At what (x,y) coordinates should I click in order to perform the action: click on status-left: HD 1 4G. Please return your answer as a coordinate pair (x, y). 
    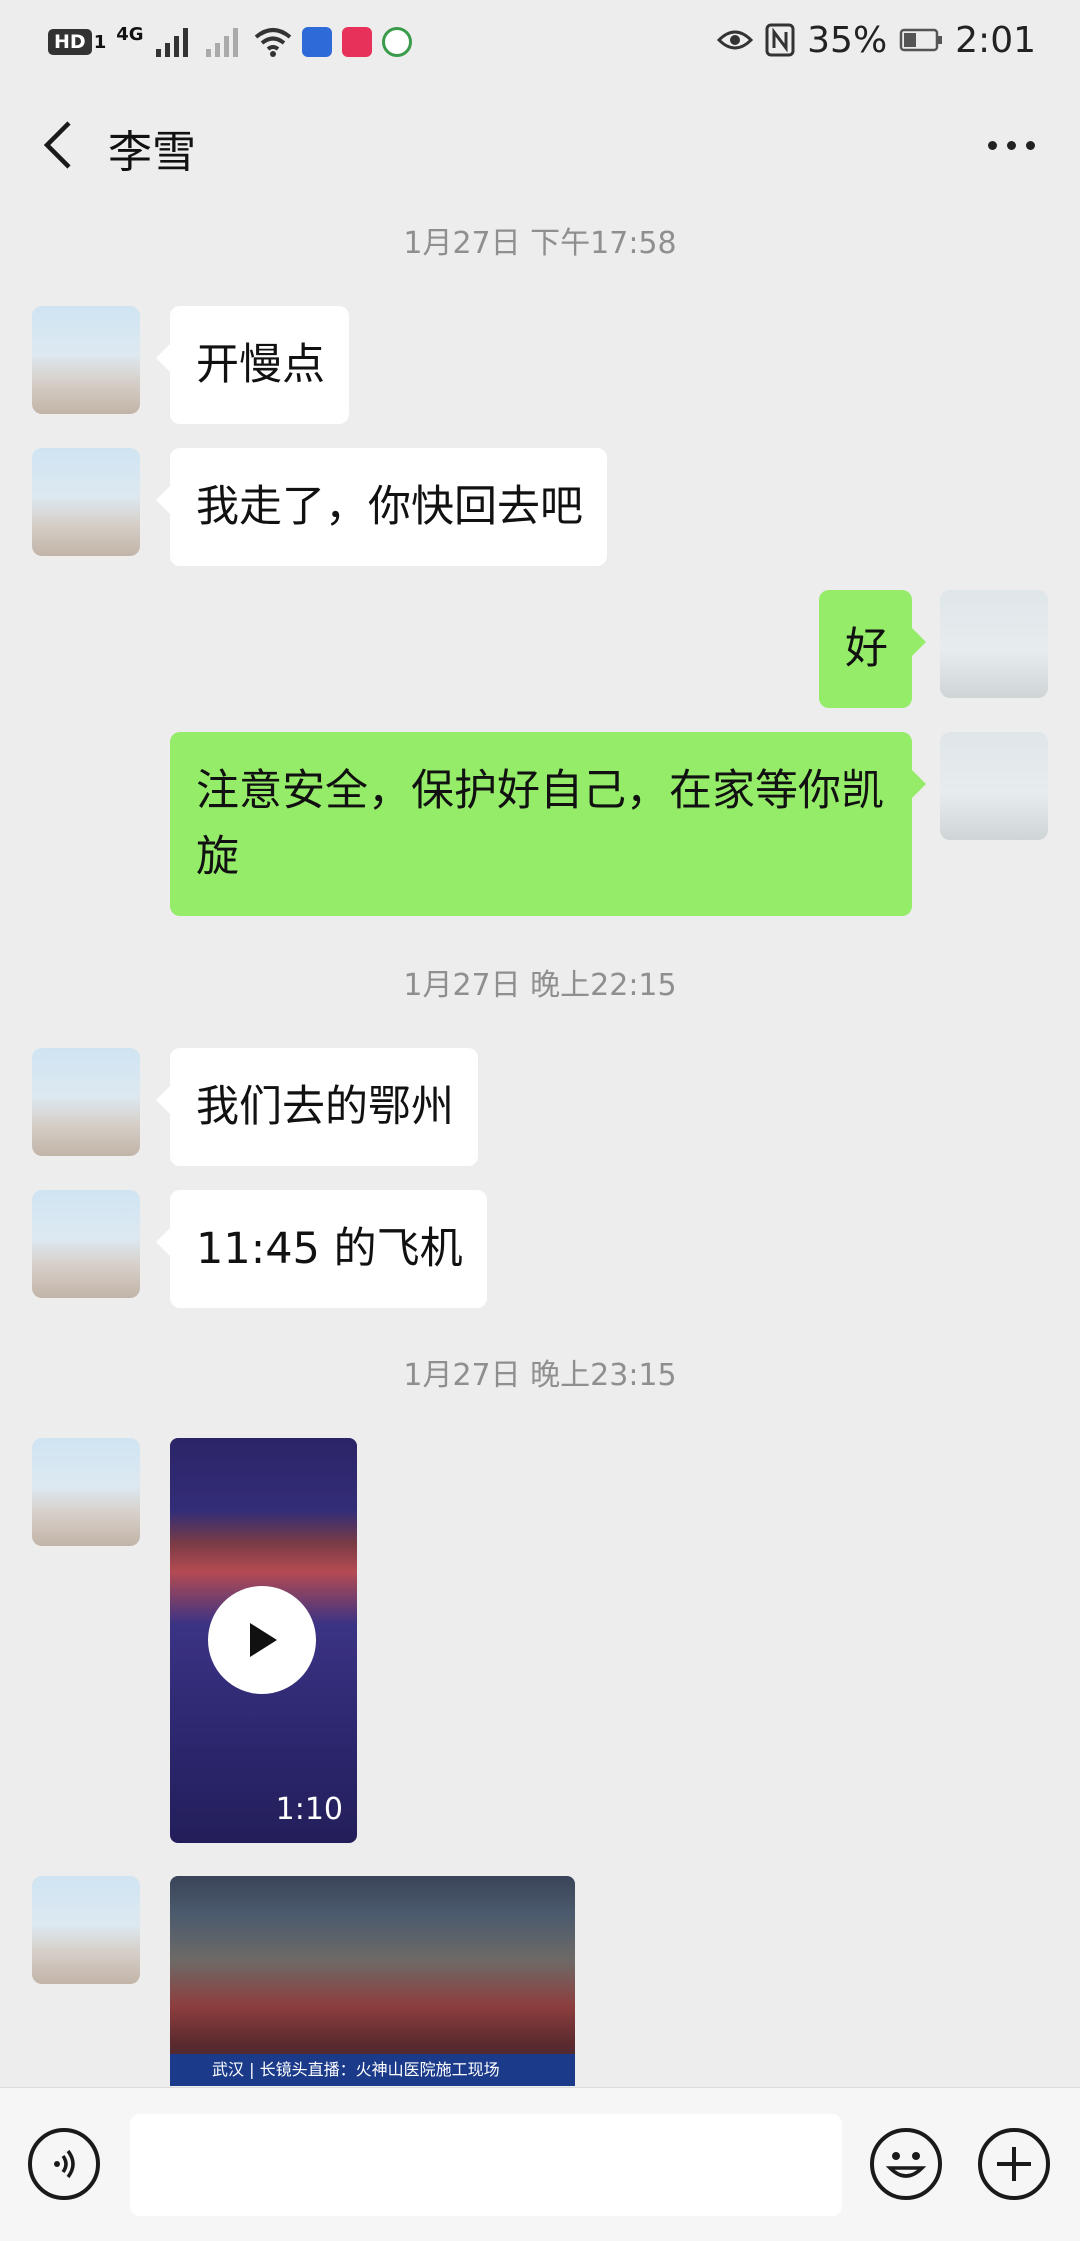
    Looking at the image, I should click on (230, 42).